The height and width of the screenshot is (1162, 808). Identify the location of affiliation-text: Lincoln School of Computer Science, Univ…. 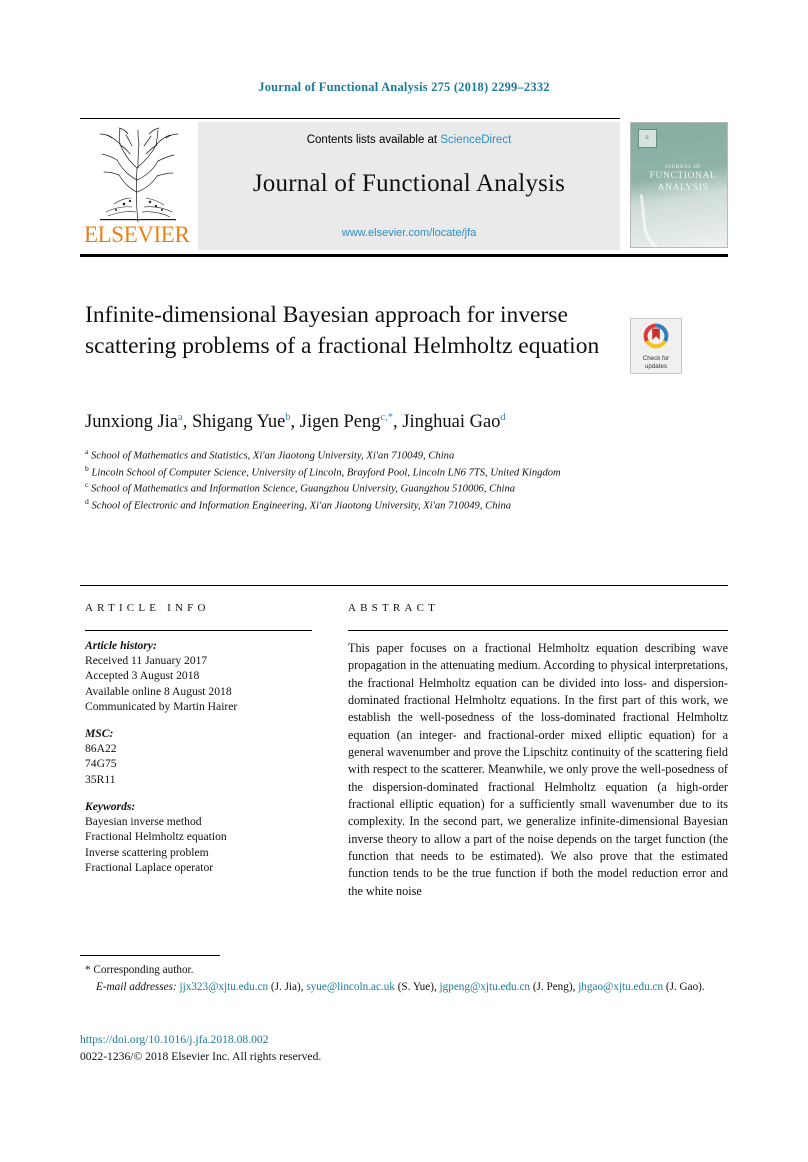
(326, 473).